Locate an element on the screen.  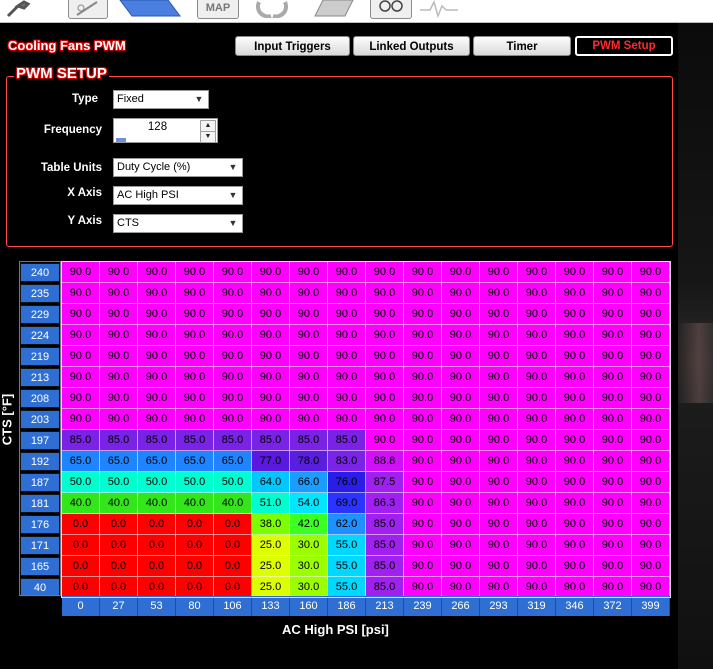
frequency-stepper: 128 ▲ ▼ is located at coordinates (165, 130).